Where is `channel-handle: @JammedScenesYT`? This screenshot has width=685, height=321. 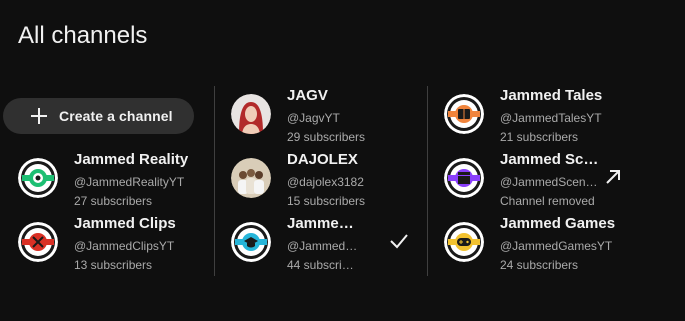
channel-handle: @JammedScenesYT is located at coordinates (550, 182).